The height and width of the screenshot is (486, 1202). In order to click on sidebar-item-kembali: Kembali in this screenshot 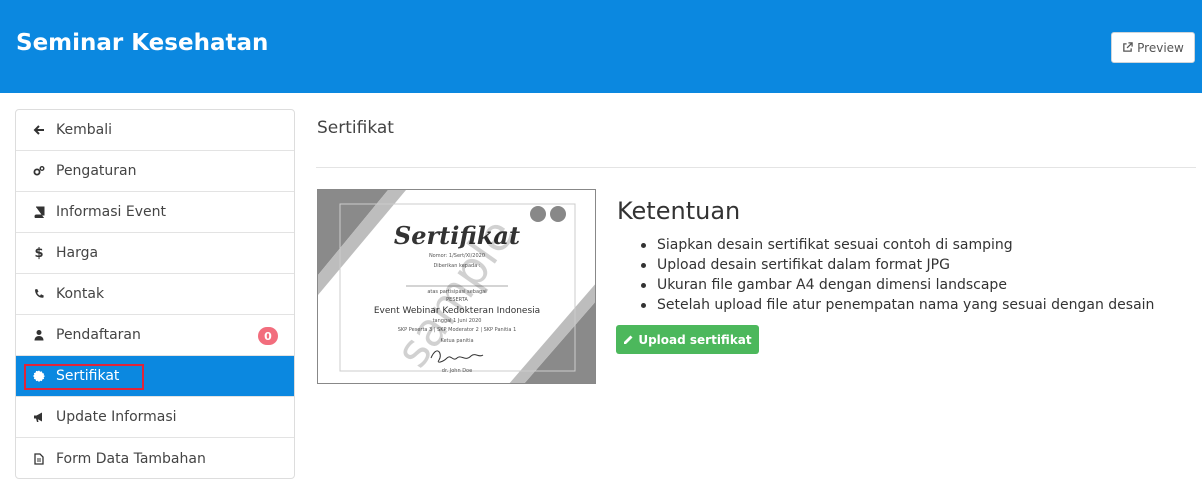, I will do `click(155, 130)`.